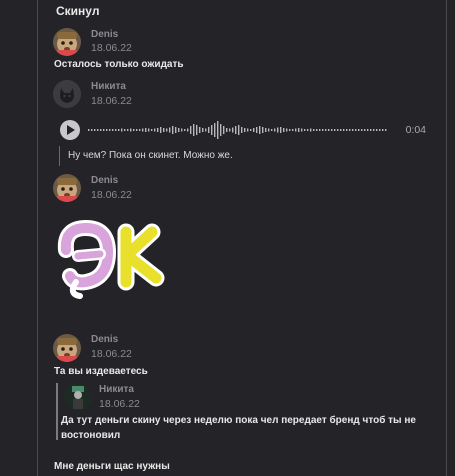 This screenshot has width=455, height=476. What do you see at coordinates (116, 389) in the screenshot?
I see `reply-author: Никита` at bounding box center [116, 389].